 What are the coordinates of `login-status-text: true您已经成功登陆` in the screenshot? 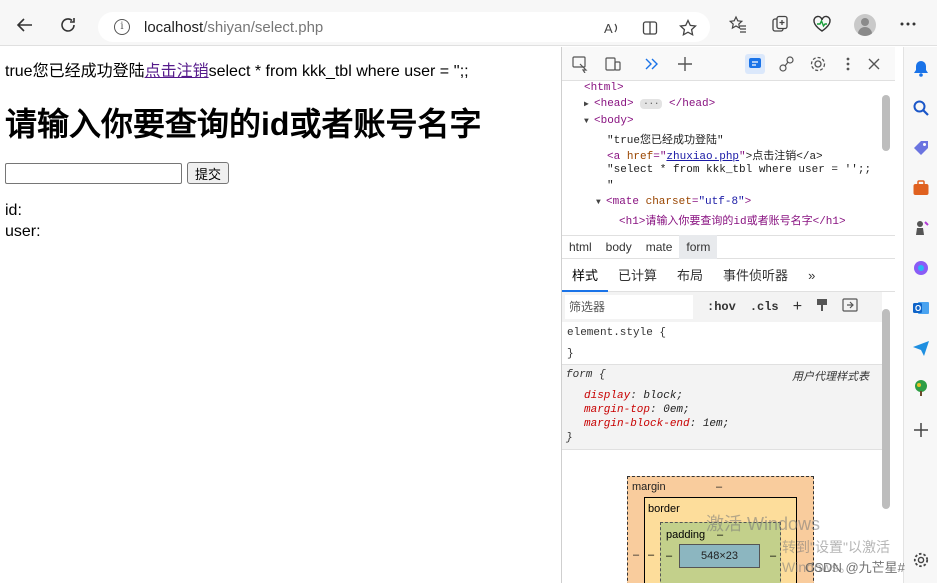 It's located at (75, 71).